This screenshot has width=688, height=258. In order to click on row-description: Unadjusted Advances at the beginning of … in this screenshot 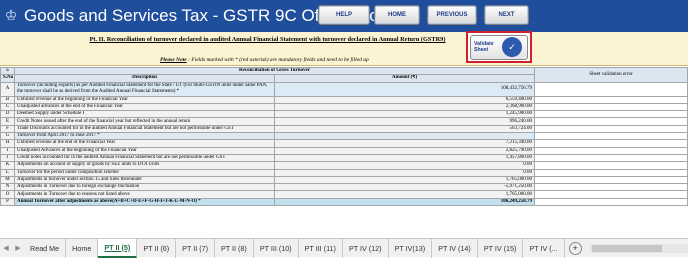, I will do `click(144, 150)`.